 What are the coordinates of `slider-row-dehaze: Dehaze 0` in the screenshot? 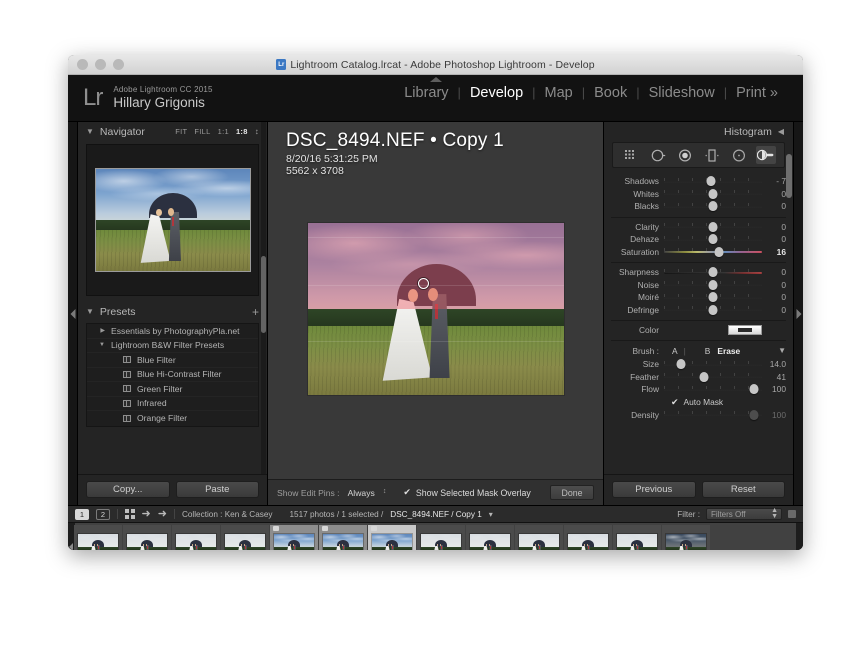 It's located at (698, 239).